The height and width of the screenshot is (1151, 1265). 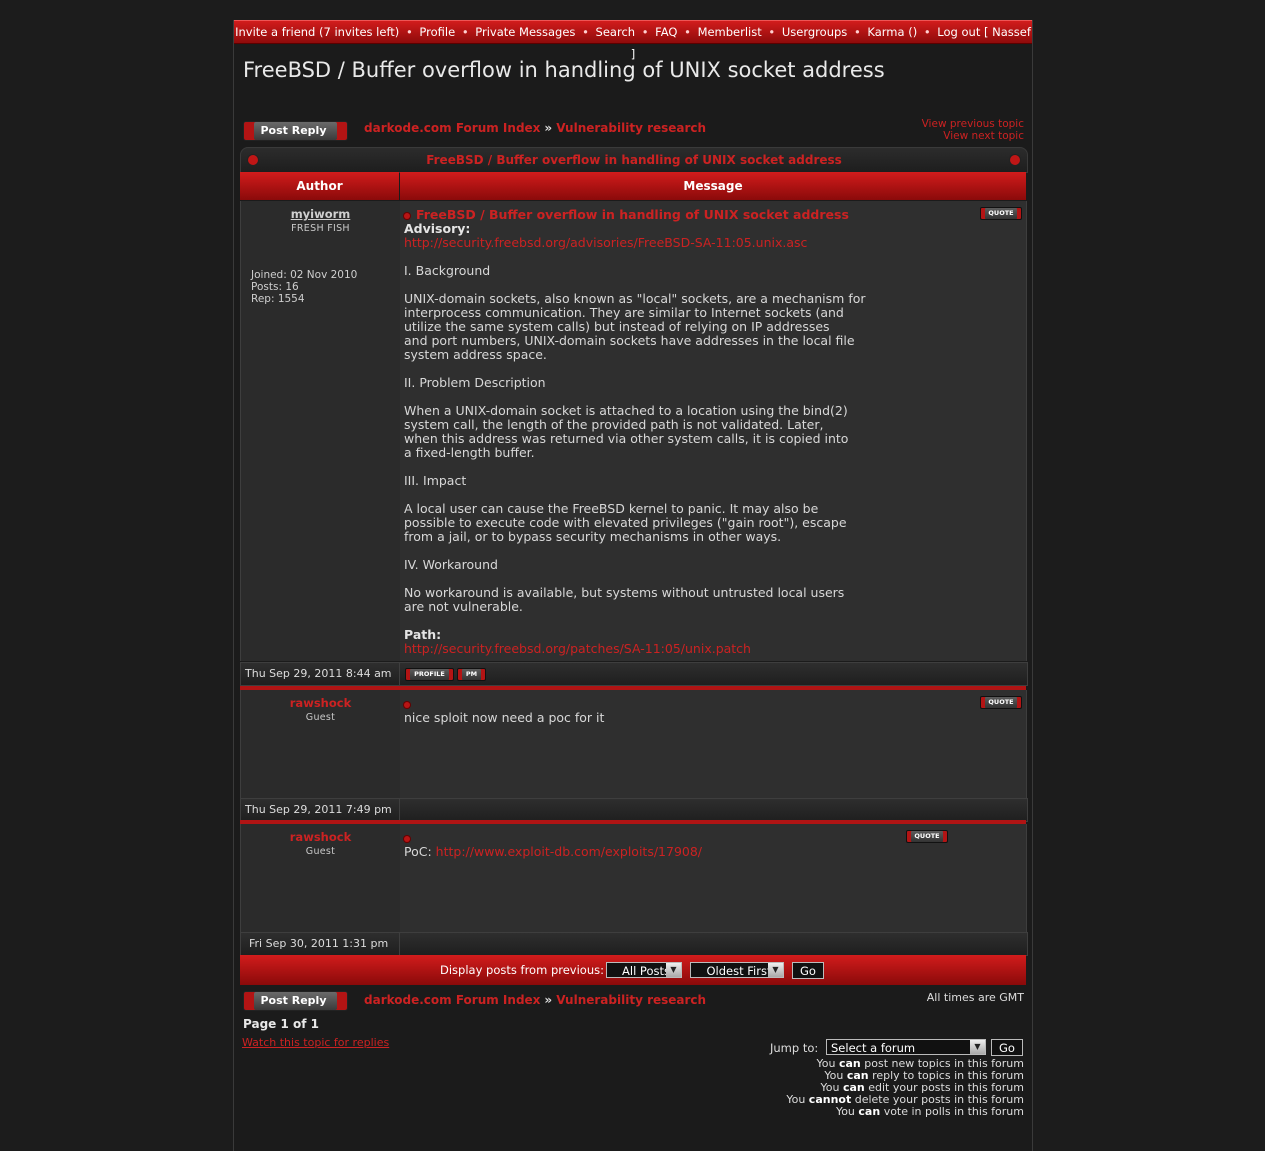 I want to click on jump-forum-select: Select a forum ▼, so click(x=906, y=1047).